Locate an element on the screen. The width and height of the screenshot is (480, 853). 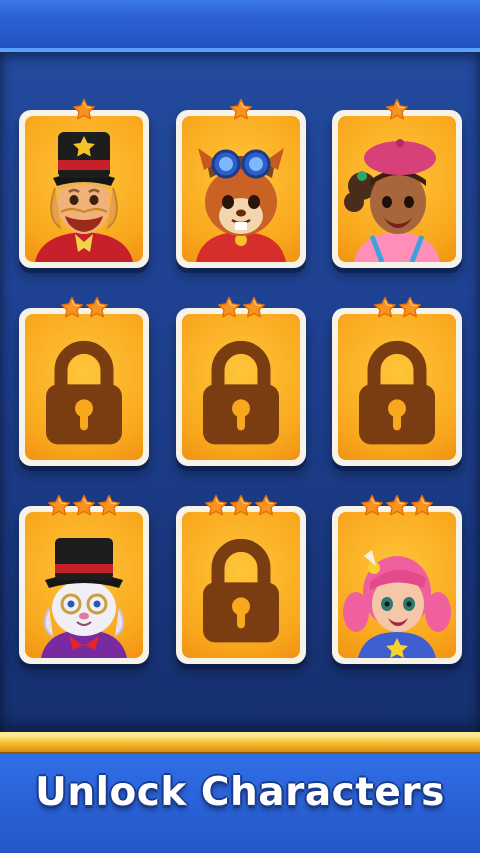
character-card-magician-rabbit is located at coordinates (84, 579).